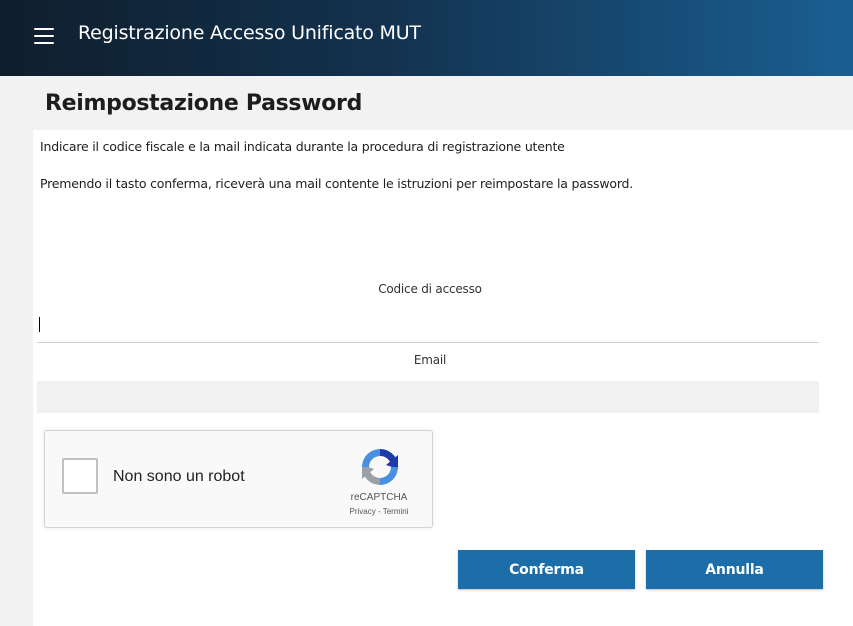 The image size is (853, 626). What do you see at coordinates (428, 327) in the screenshot?
I see `access-code-input` at bounding box center [428, 327].